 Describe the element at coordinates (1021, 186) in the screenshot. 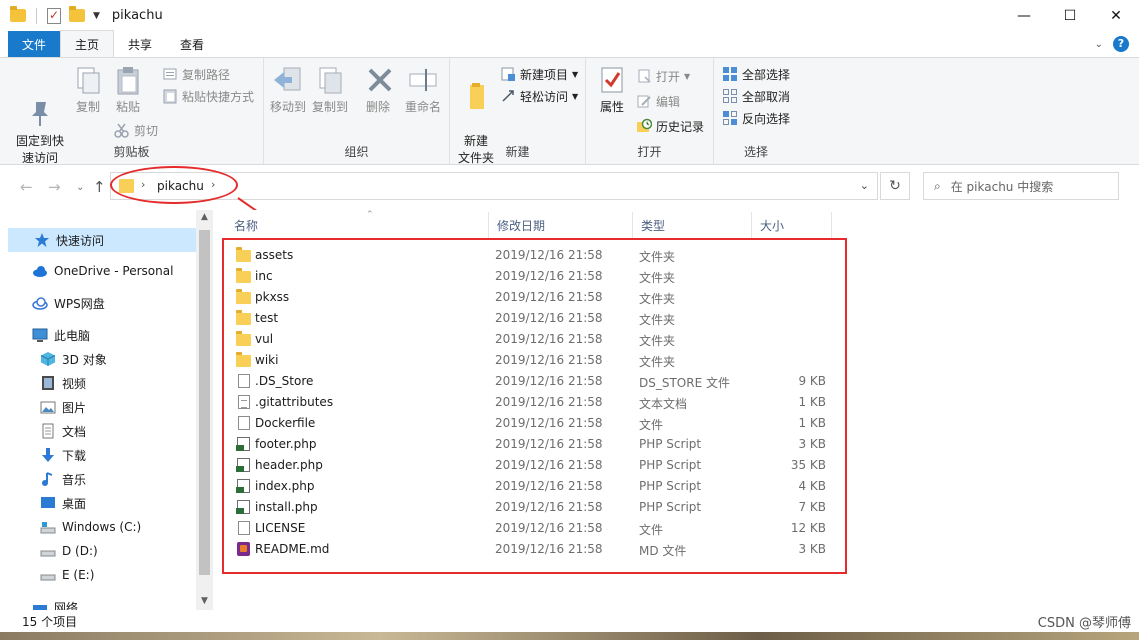

I see `search-input: ⌕ 在 pikachu 中搜索` at that location.